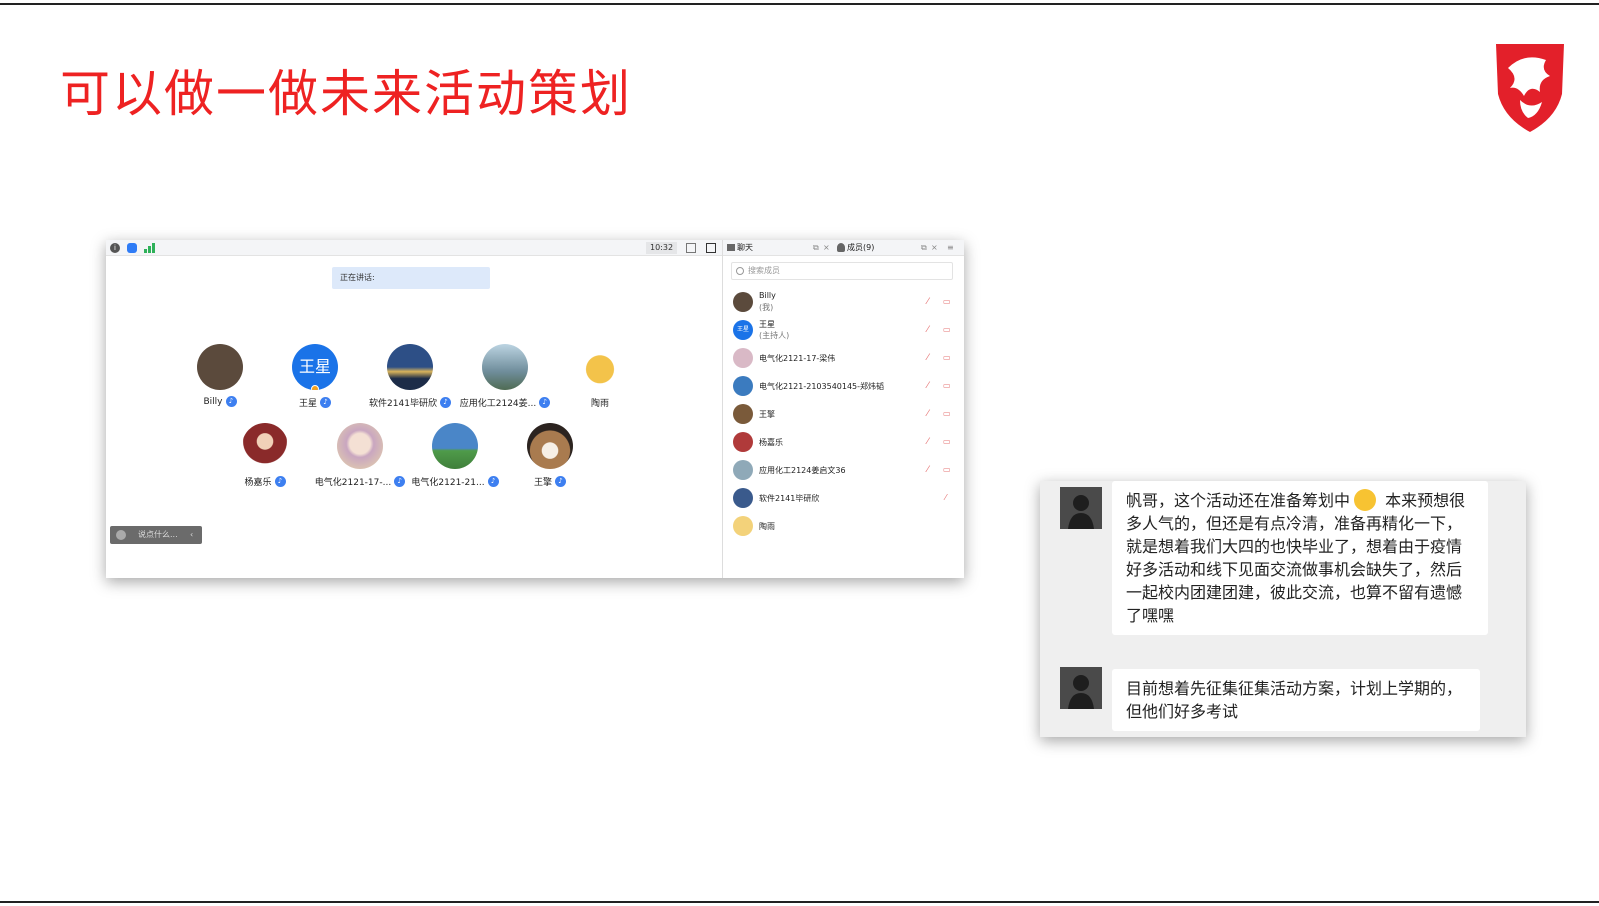  What do you see at coordinates (764, 270) in the screenshot?
I see `search-placeholder: 搜索成员` at bounding box center [764, 270].